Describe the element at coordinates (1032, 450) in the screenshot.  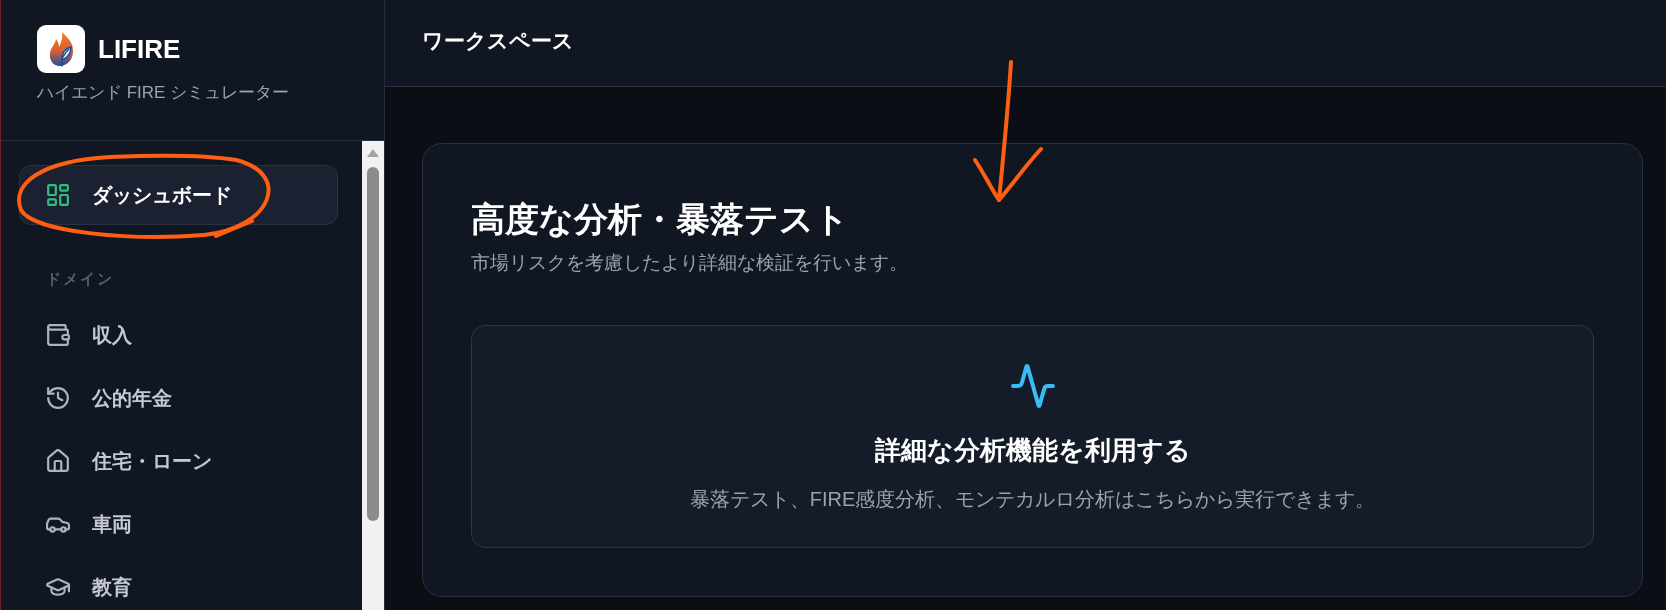
I see `feature-title: 詳細な分析機能を利用する` at that location.